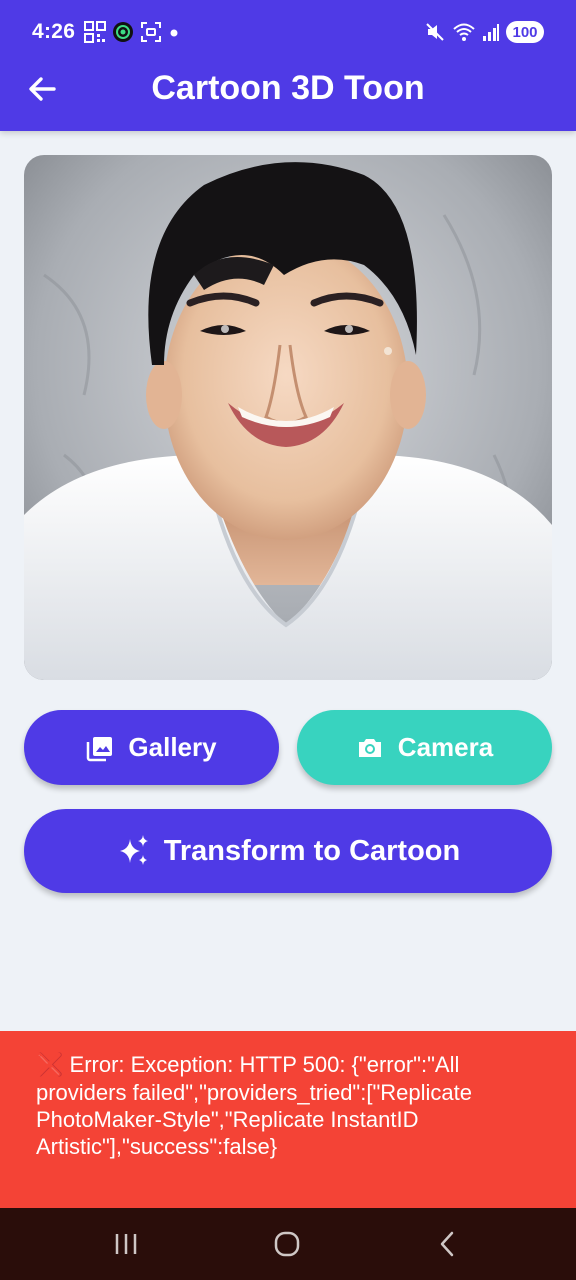  I want to click on status-left-icons, so click(132, 32).